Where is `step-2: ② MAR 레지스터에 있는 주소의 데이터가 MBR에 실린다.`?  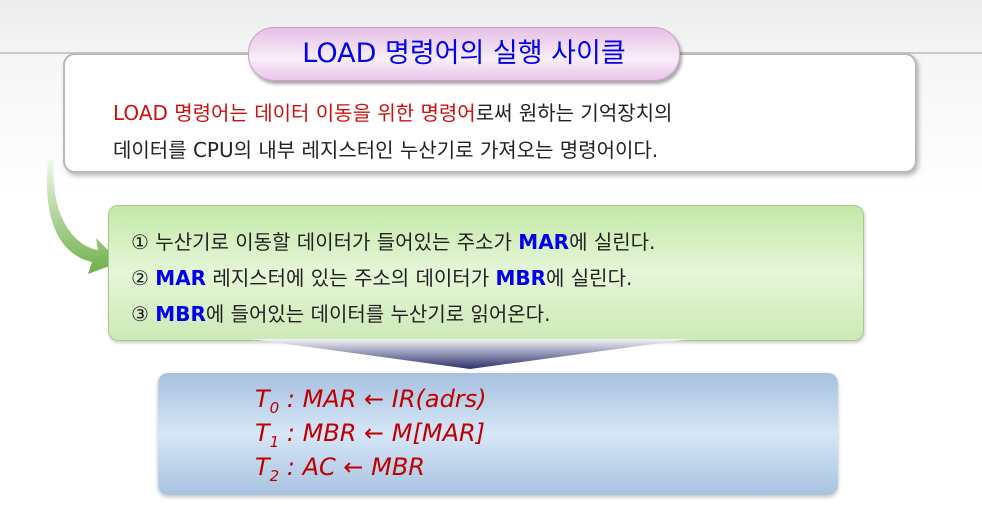 step-2: ② MAR 레지스터에 있는 주소의 데이터가 MBR에 실린다. is located at coordinates (381, 276).